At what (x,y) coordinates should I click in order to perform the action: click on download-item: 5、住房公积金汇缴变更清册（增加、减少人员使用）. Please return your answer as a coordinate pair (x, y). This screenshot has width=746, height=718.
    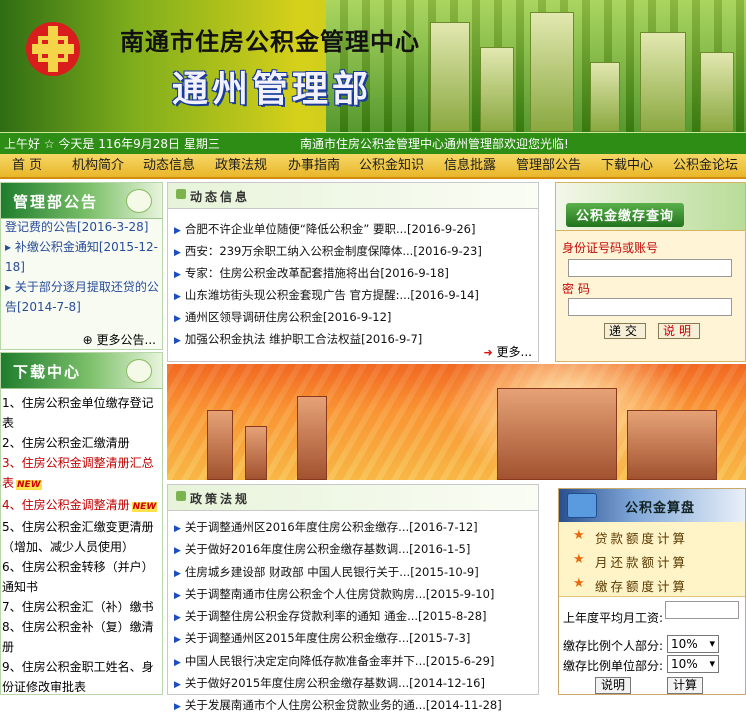
    Looking at the image, I should click on (81, 537).